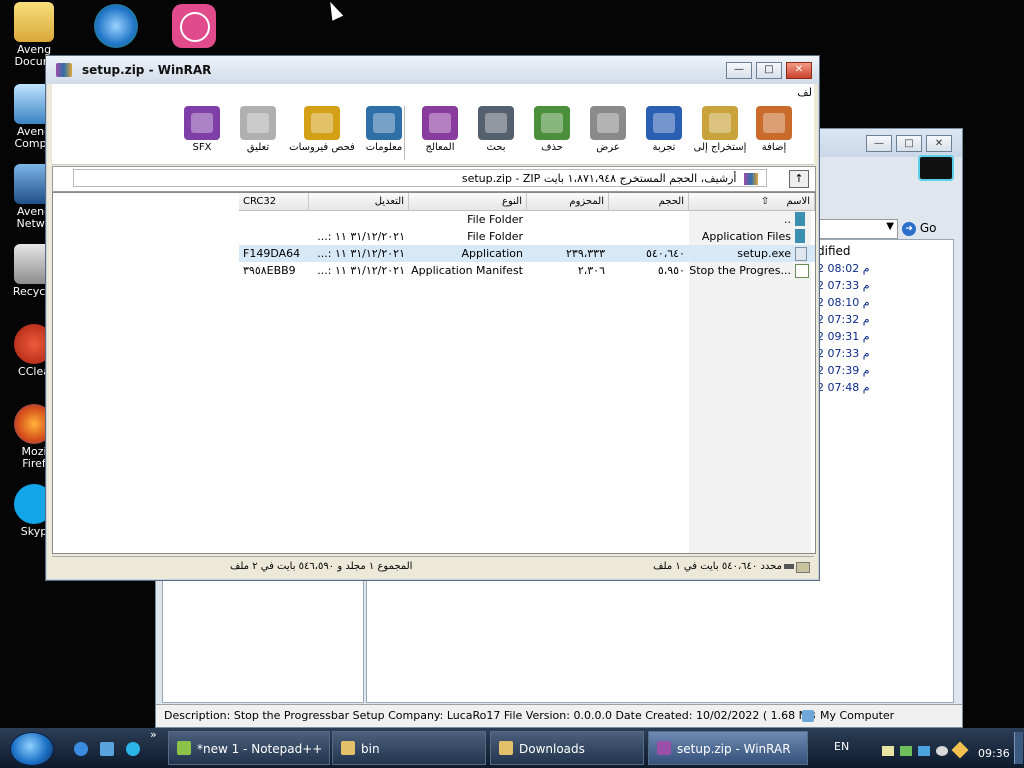 This screenshot has height=768, width=1024. What do you see at coordinates (321, 566) in the screenshot?
I see `status-total: المجموع ١ مجلد و ٥٤٦،٥٩٠ بايت في ٢ ملف` at bounding box center [321, 566].